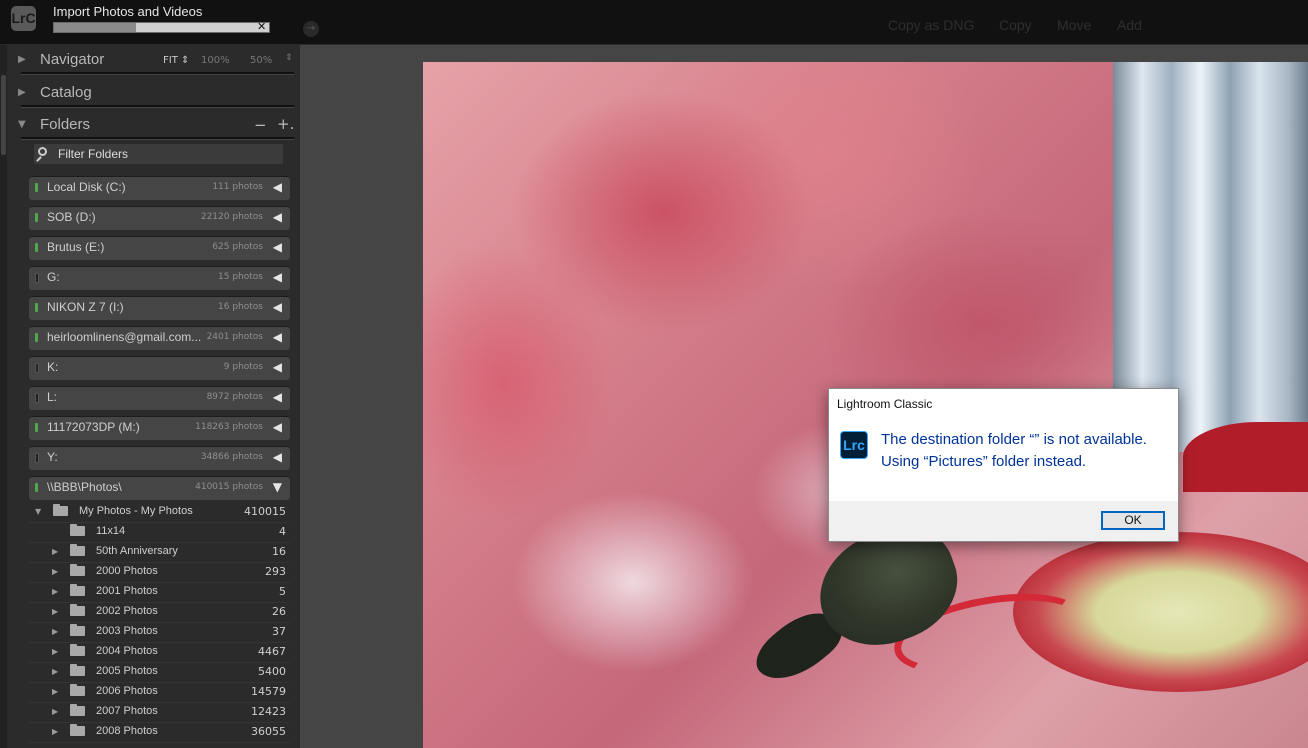  I want to click on volume-count: 625 photos, so click(237, 247).